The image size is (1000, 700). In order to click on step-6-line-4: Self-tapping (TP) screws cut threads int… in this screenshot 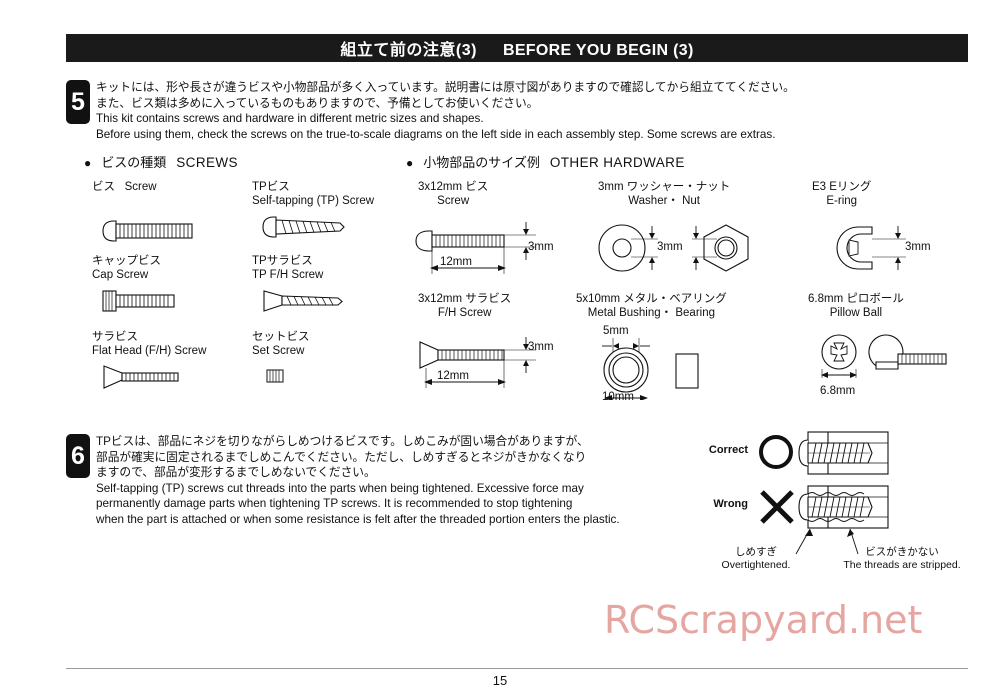, I will do `click(340, 488)`.